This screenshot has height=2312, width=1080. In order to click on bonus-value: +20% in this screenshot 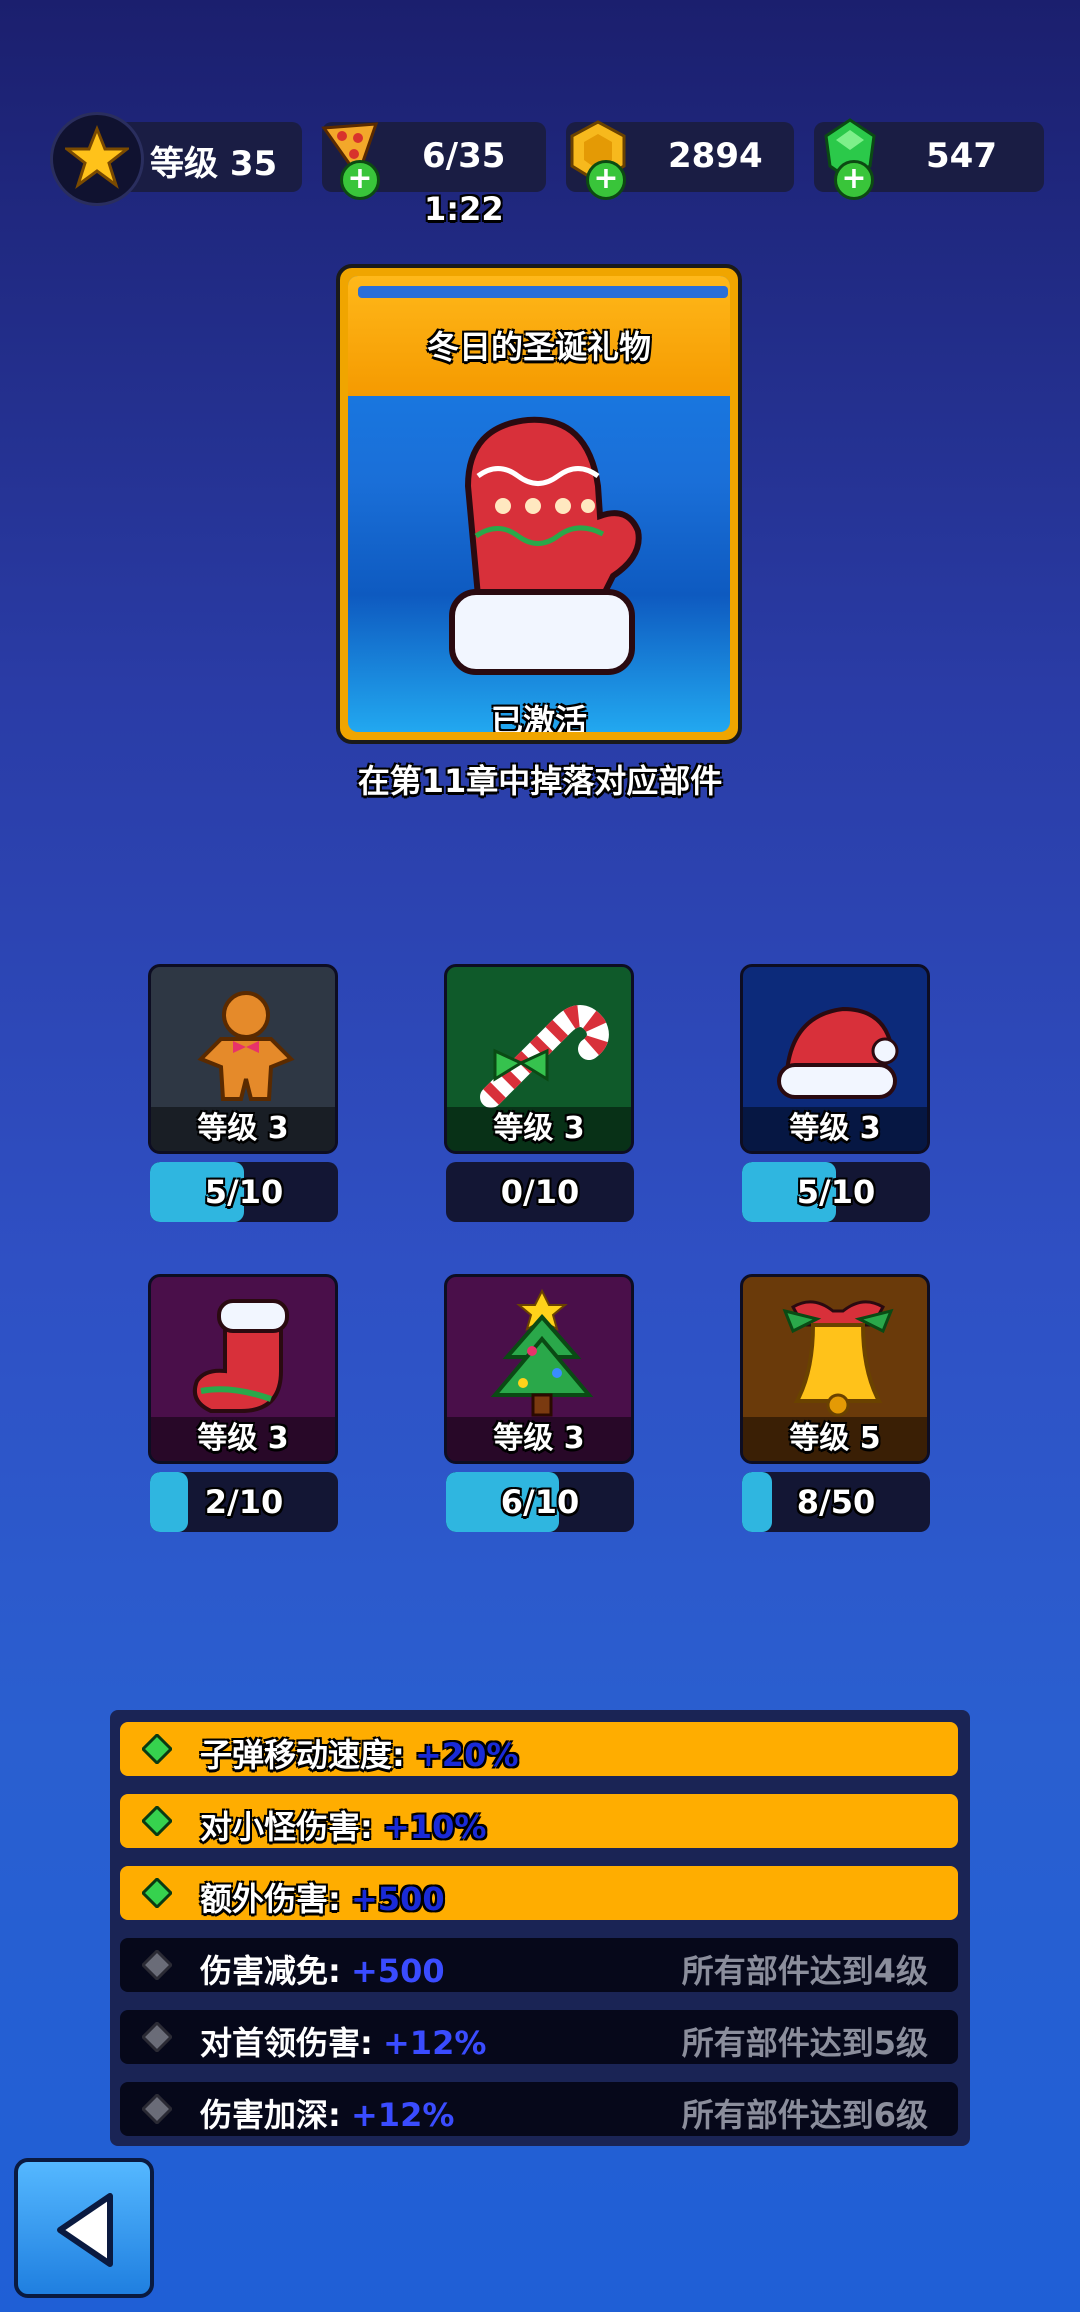, I will do `click(466, 1755)`.